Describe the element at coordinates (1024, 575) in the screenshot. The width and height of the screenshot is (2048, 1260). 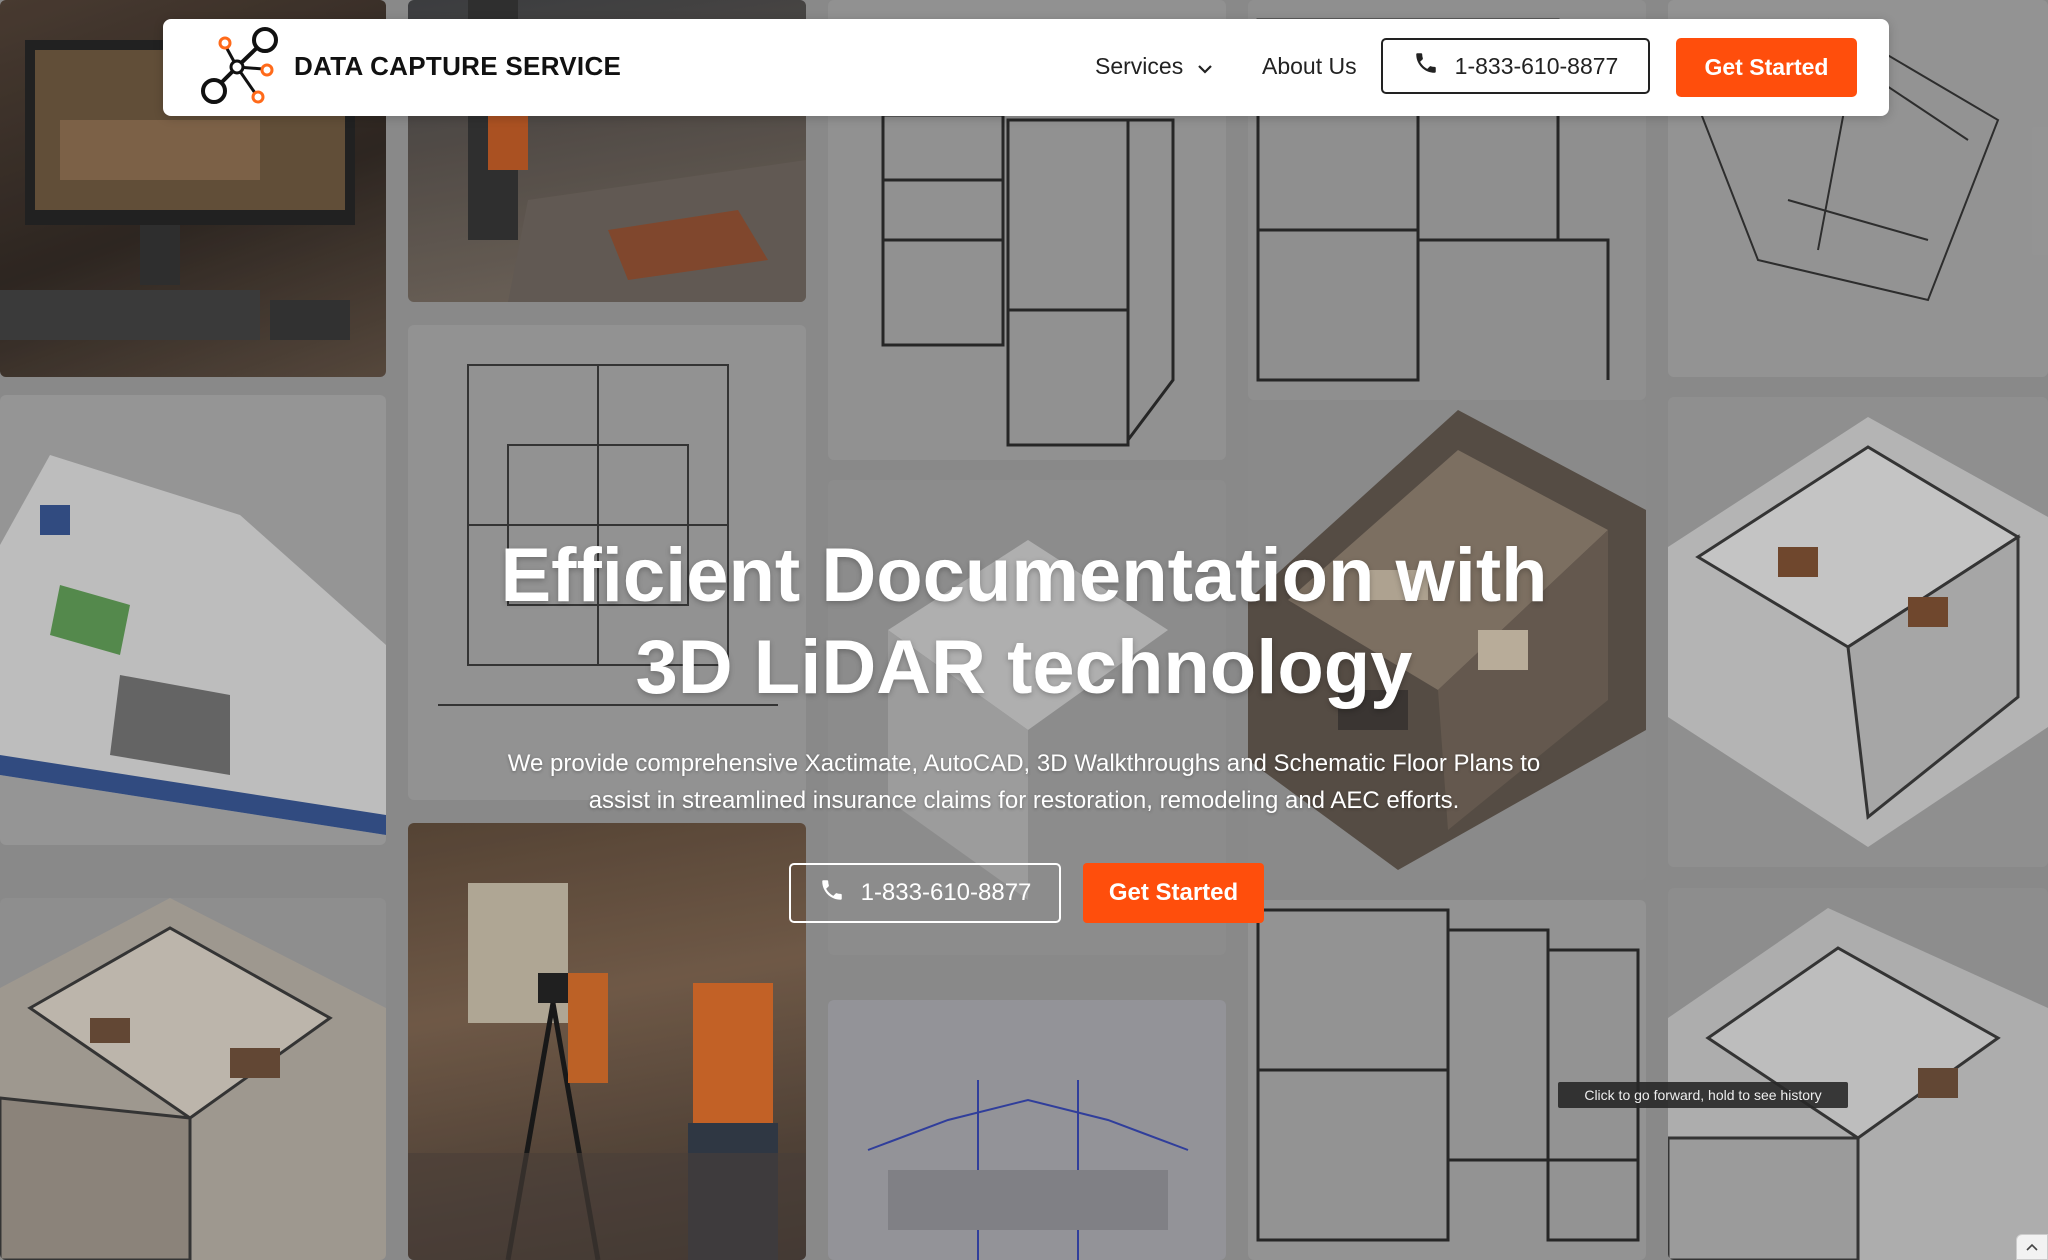
I see `hero-title-line-1: Efficient Documentation with` at that location.